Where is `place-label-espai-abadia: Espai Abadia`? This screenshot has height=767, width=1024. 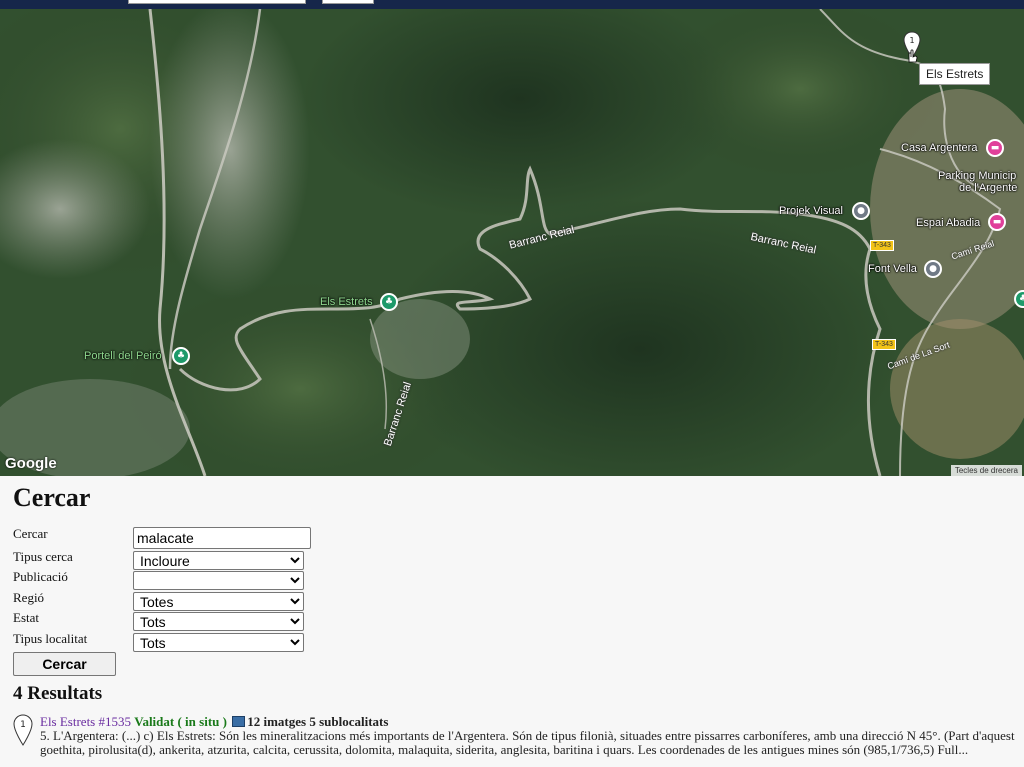
place-label-espai-abadia: Espai Abadia is located at coordinates (948, 223).